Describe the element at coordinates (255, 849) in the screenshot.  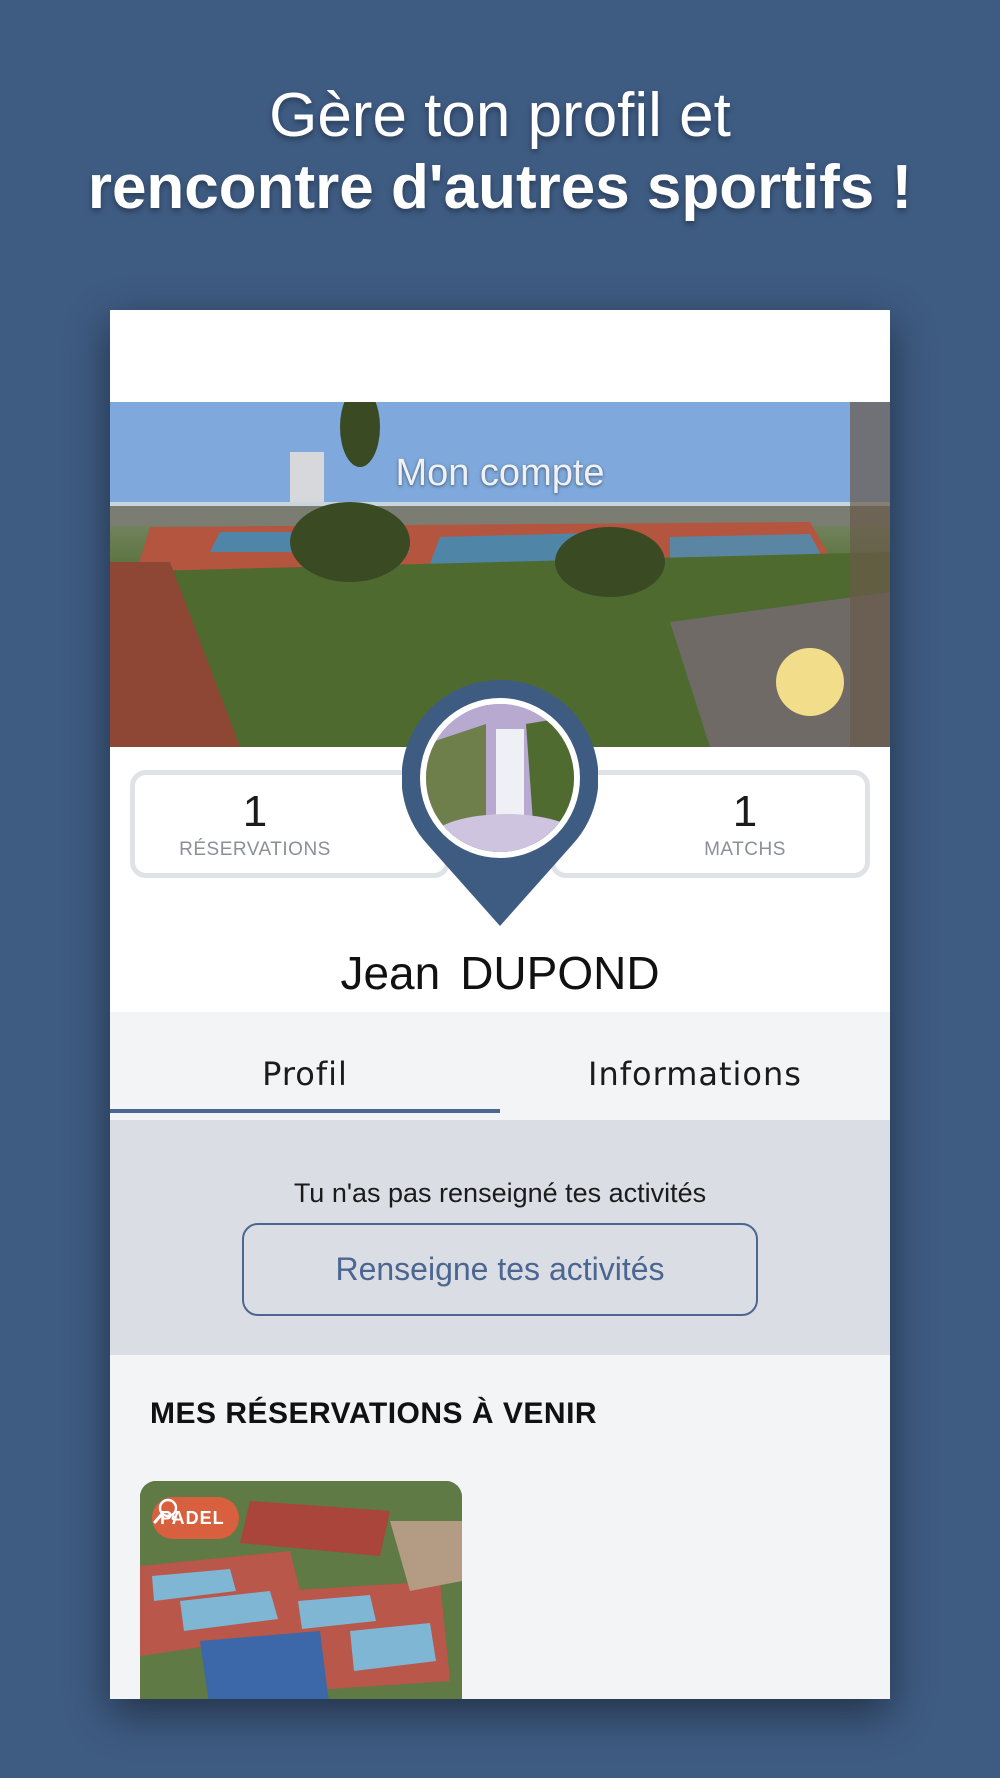
I see `reservations-label: RÉSERVATIONS` at that location.